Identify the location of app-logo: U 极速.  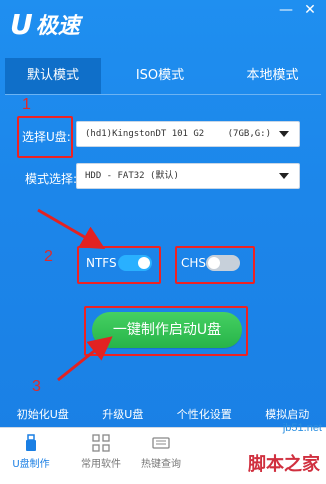
(45, 24).